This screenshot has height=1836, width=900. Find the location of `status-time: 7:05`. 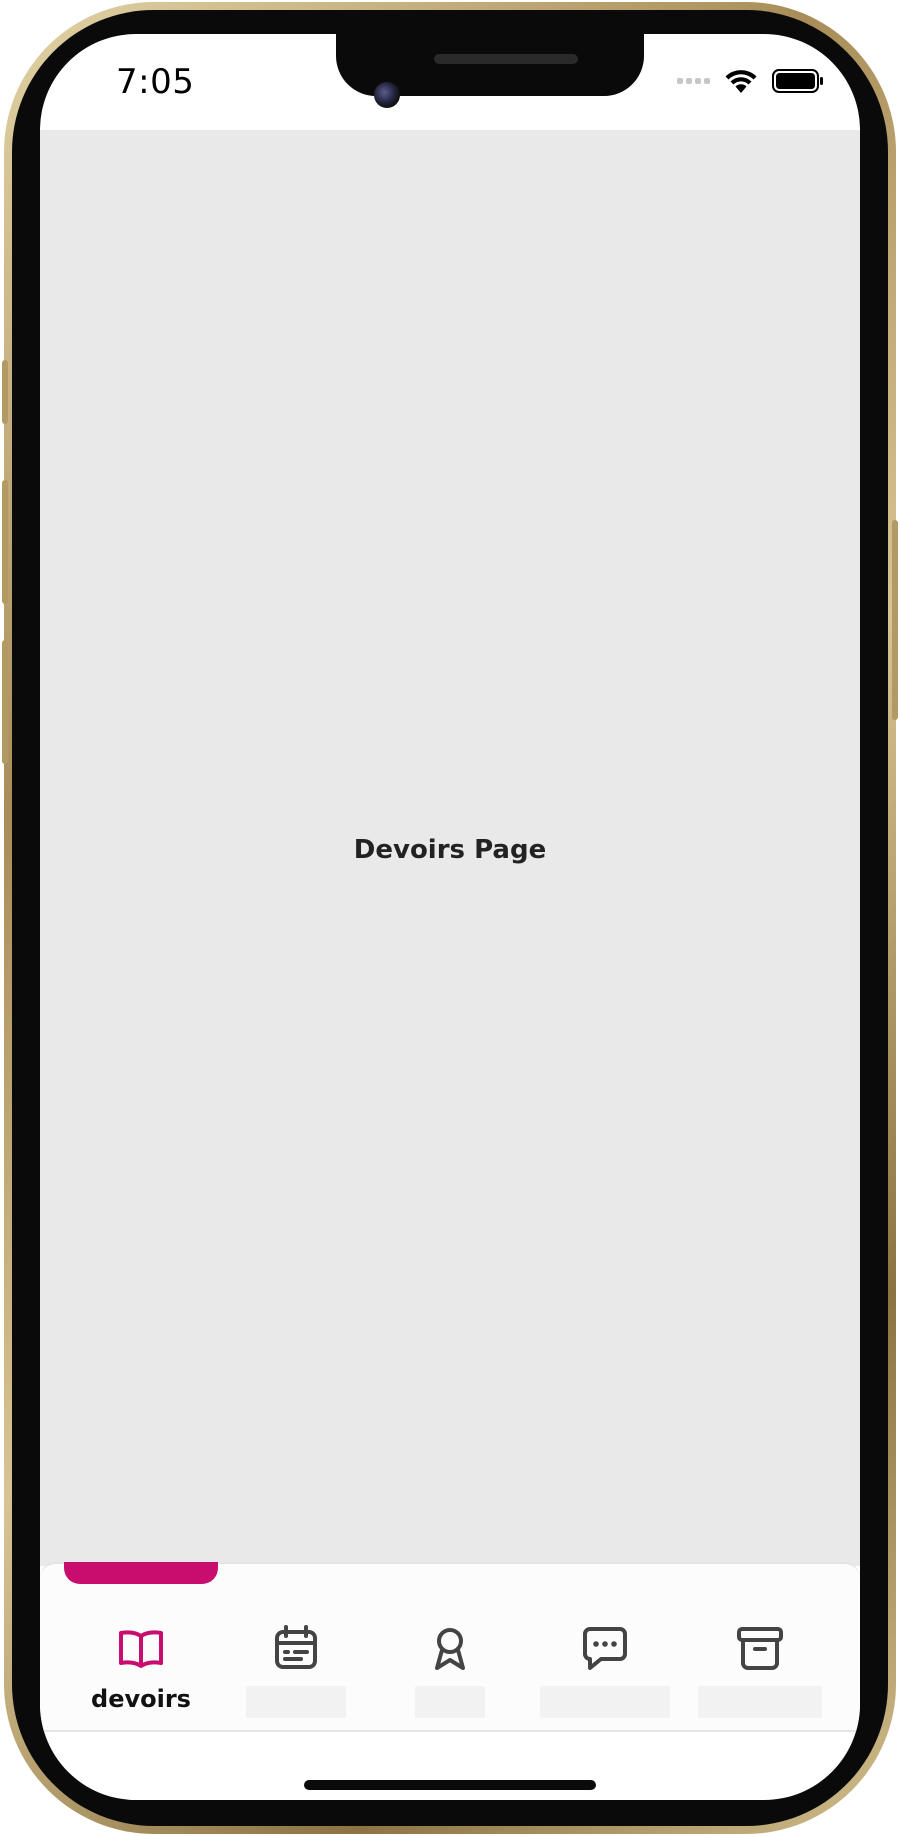

status-time: 7:05 is located at coordinates (155, 82).